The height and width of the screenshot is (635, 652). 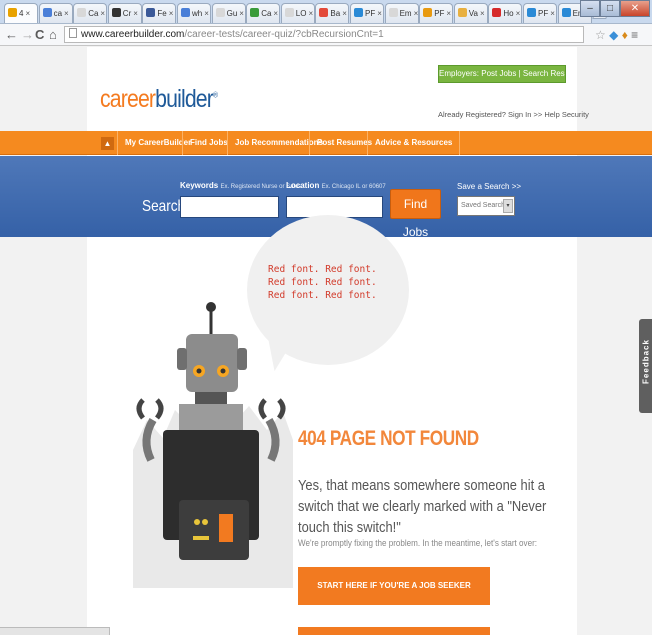 What do you see at coordinates (489, 186) in the screenshot?
I see `save-search-link: Save a Search >>` at bounding box center [489, 186].